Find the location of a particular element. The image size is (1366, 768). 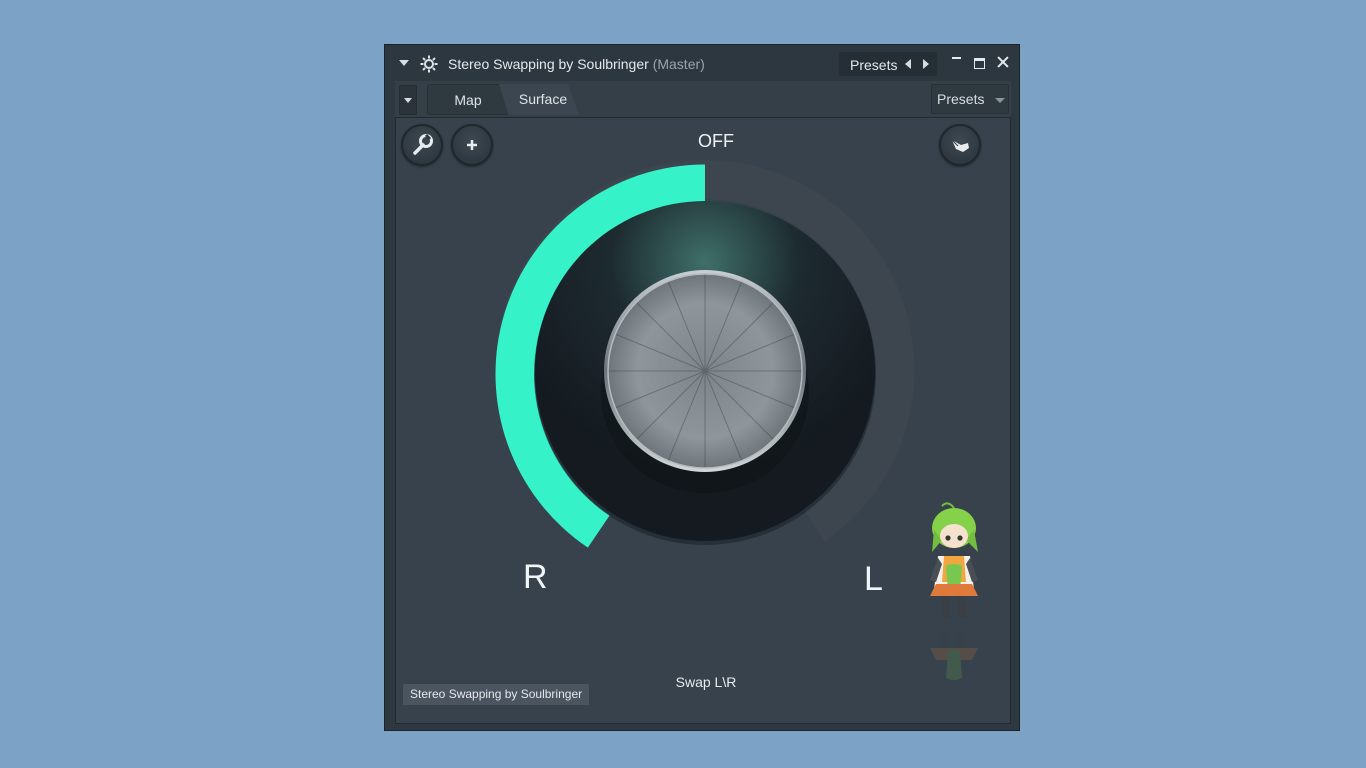

knob-min-label: R is located at coordinates (535, 577).